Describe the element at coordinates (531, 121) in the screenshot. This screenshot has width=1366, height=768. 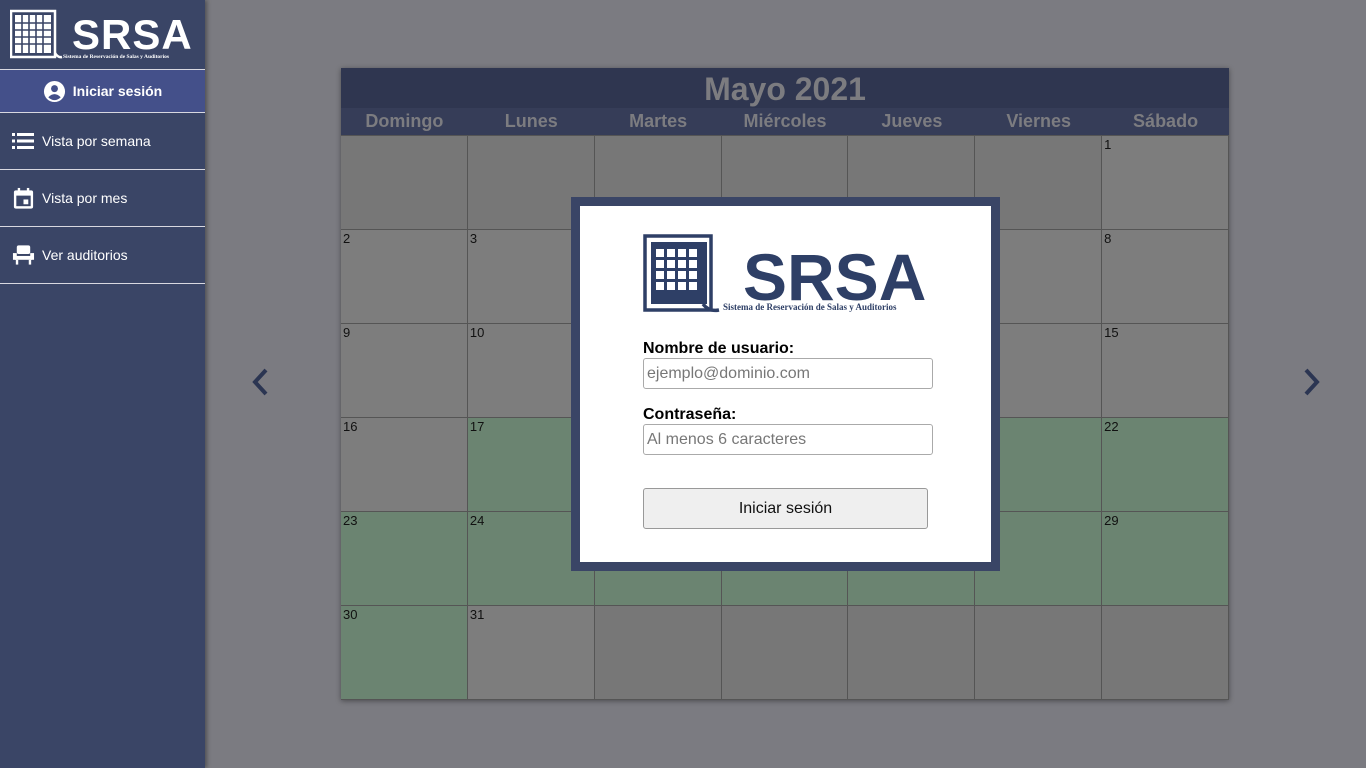
I see `weekday-label: Lunes` at that location.